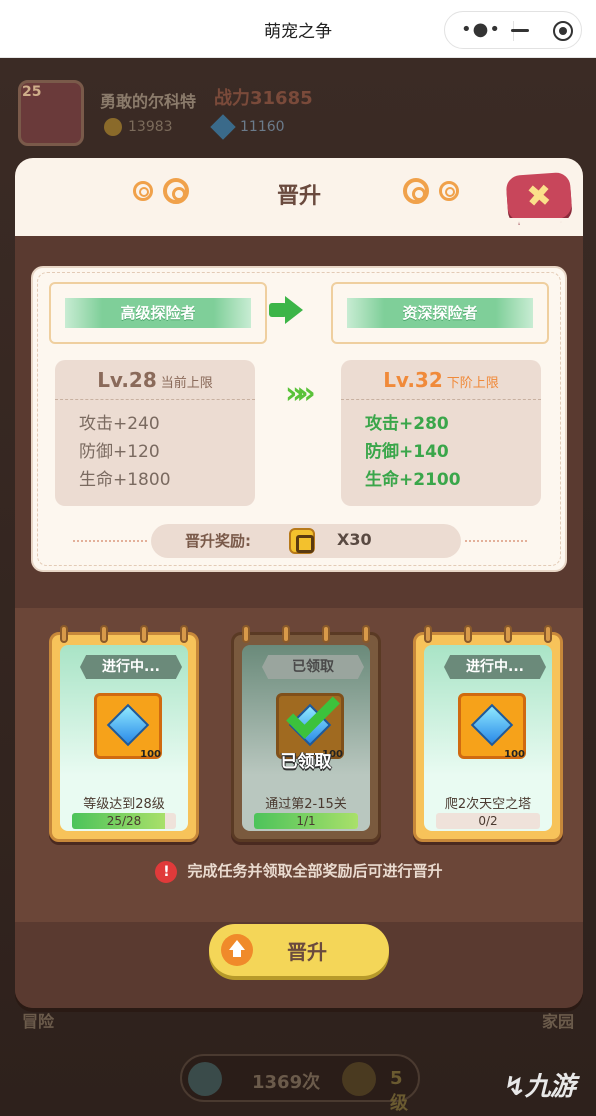  I want to click on task-card-inner: 进行中... 100 爬2次天空之塔 0/2, so click(488, 738).